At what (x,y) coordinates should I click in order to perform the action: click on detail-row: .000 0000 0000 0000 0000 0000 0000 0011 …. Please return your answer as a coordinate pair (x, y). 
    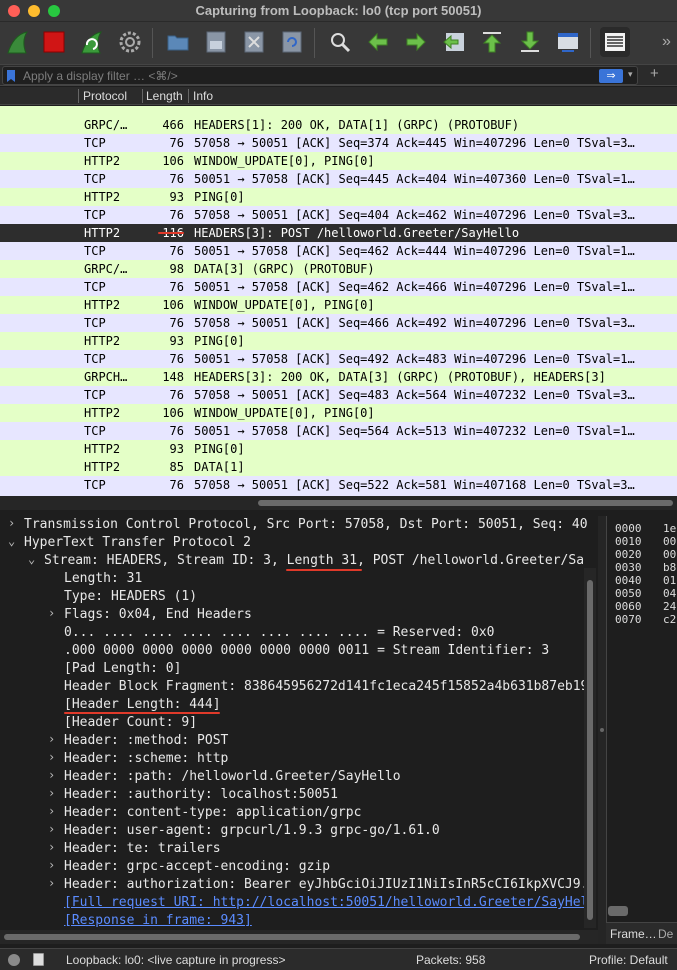
    Looking at the image, I should click on (299, 651).